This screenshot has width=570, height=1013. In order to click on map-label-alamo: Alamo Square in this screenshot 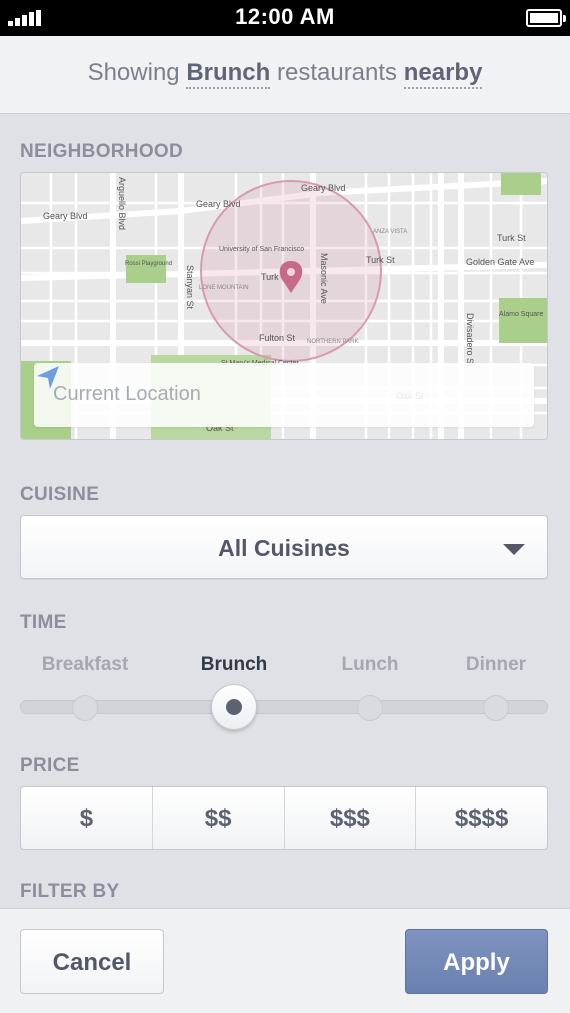, I will do `click(521, 314)`.